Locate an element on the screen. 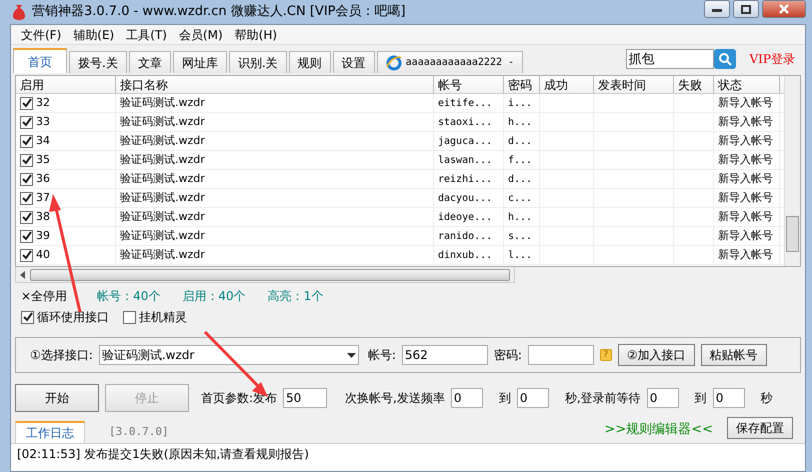 The image size is (812, 472). close-button is located at coordinates (784, 9).